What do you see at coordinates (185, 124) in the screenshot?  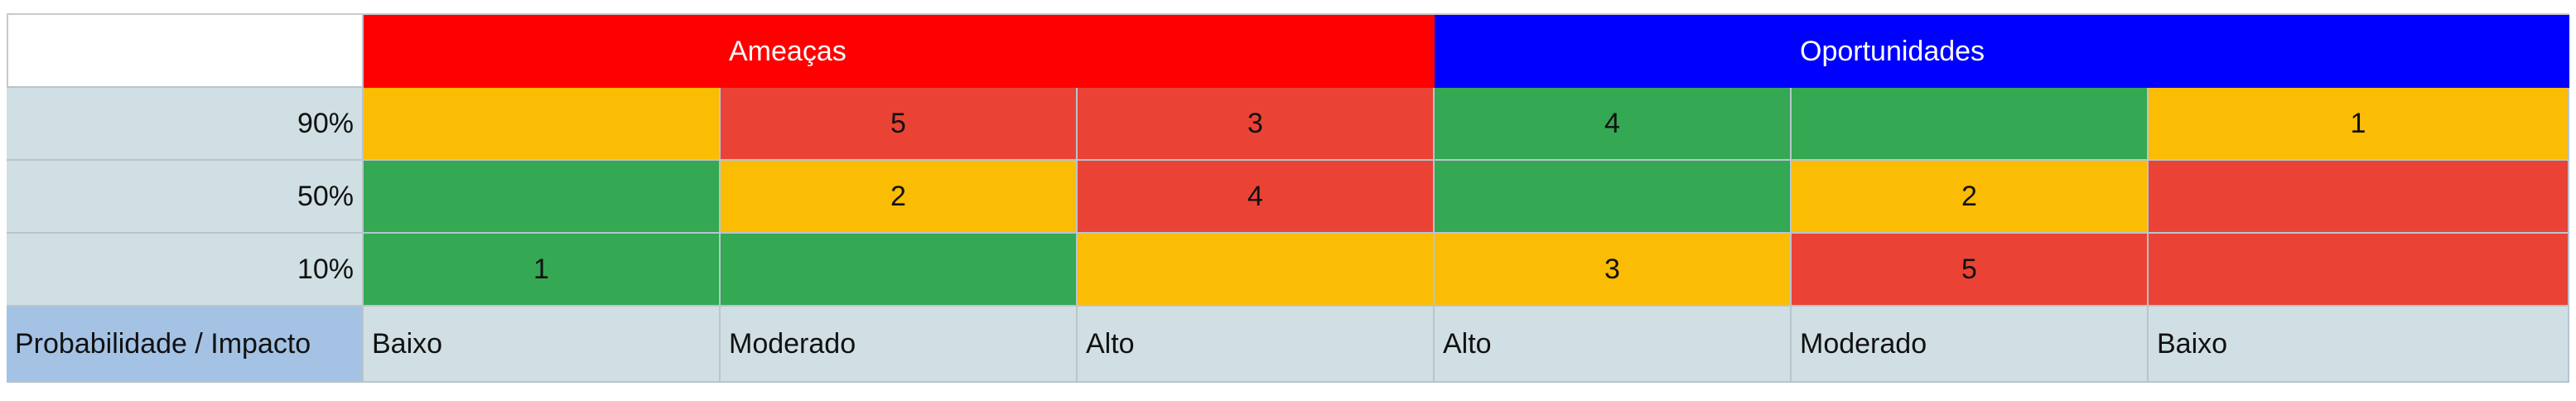 I see `probability-label-90: 90%` at bounding box center [185, 124].